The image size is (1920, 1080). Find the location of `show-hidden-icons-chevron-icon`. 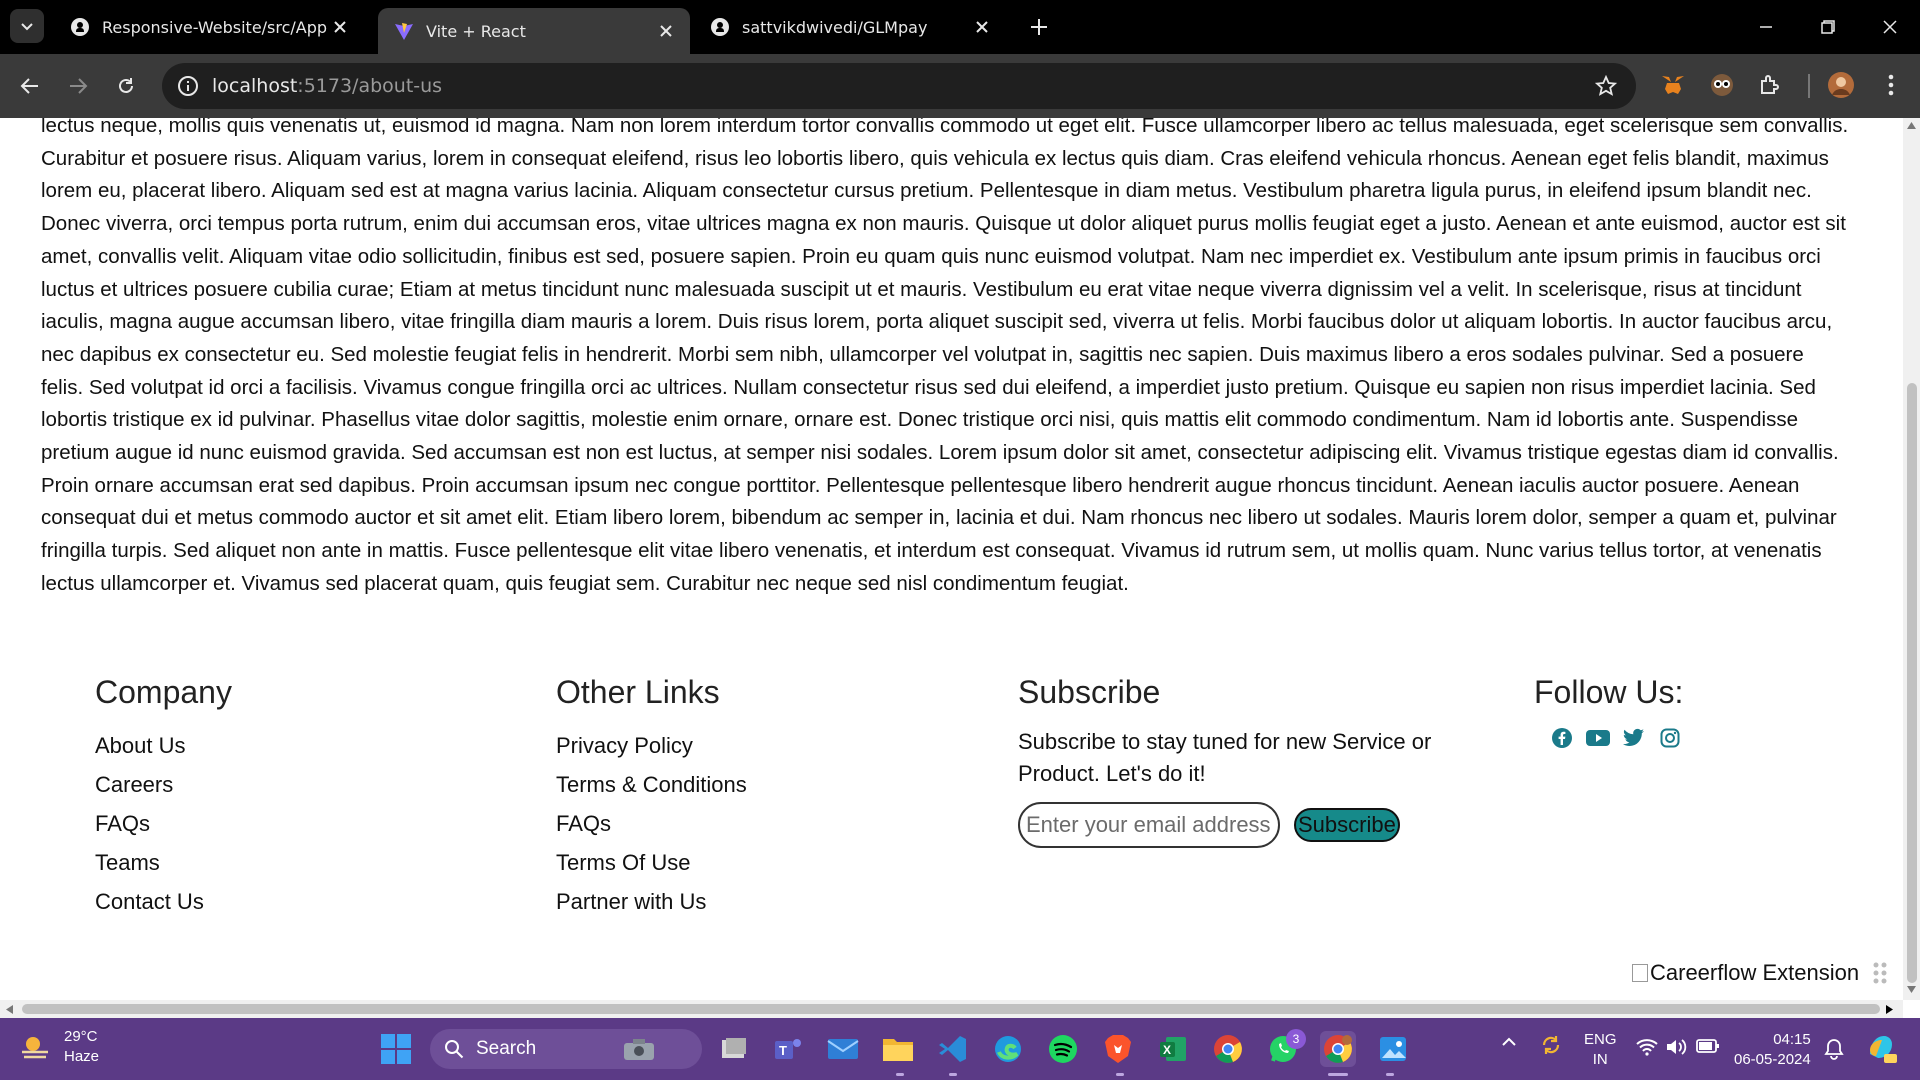

show-hidden-icons-chevron-icon is located at coordinates (1509, 1043).